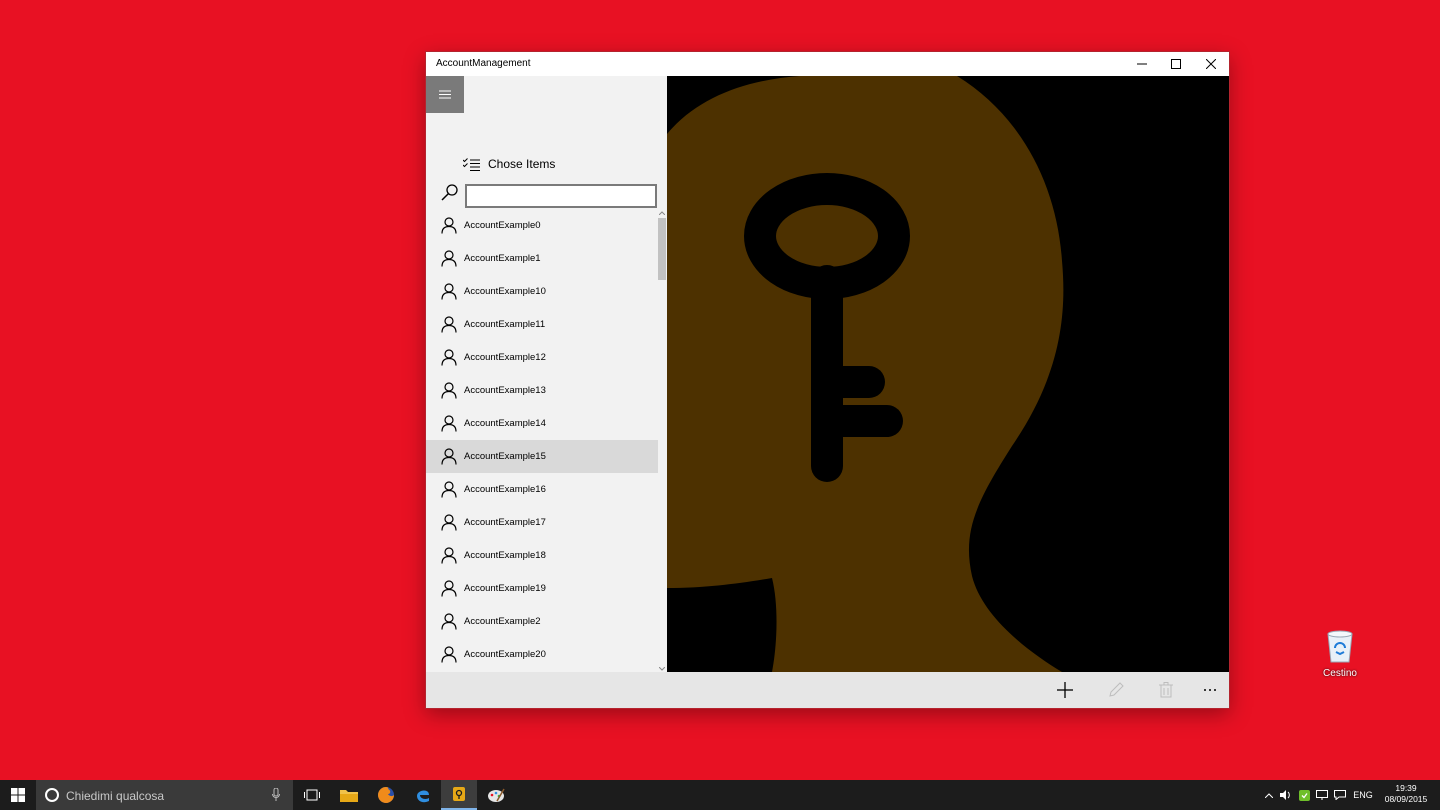 The image size is (1440, 810). I want to click on show-hidden-icons-button, so click(1269, 795).